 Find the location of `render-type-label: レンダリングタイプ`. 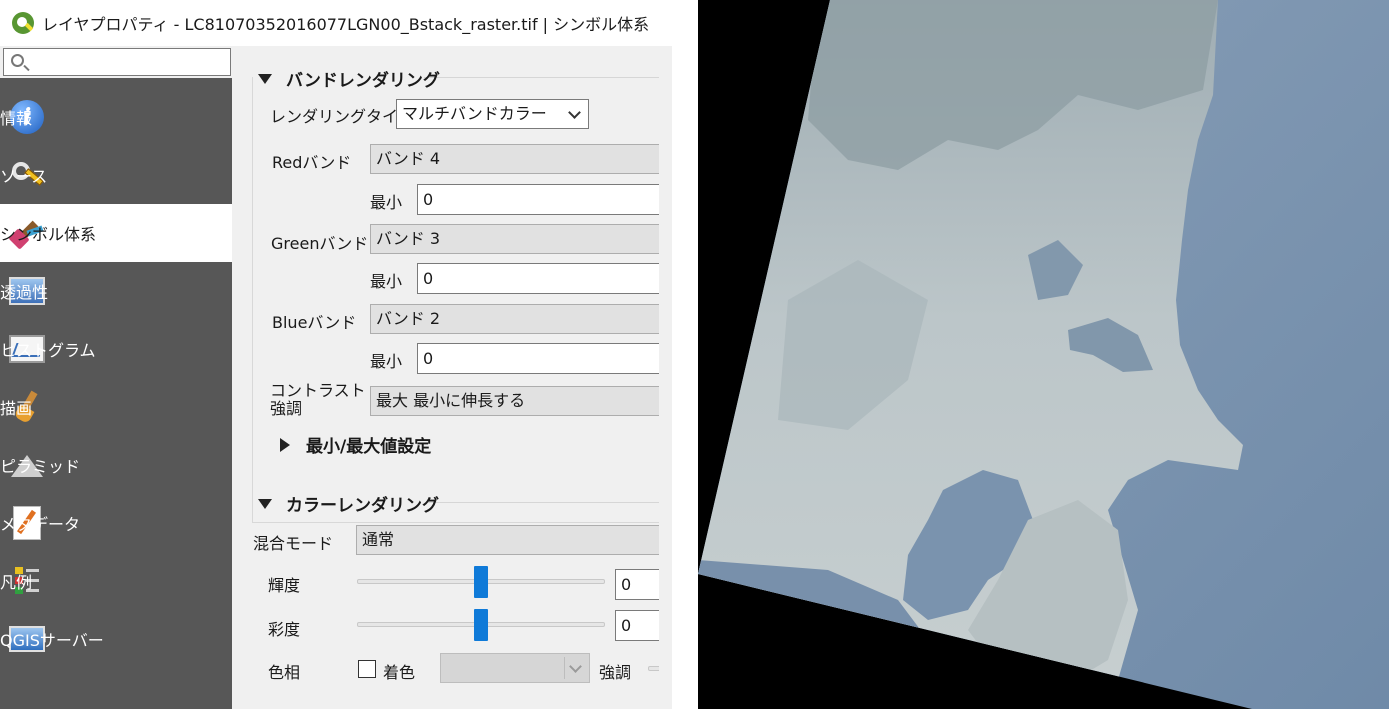

render-type-label: レンダリングタイプ is located at coordinates (342, 116).